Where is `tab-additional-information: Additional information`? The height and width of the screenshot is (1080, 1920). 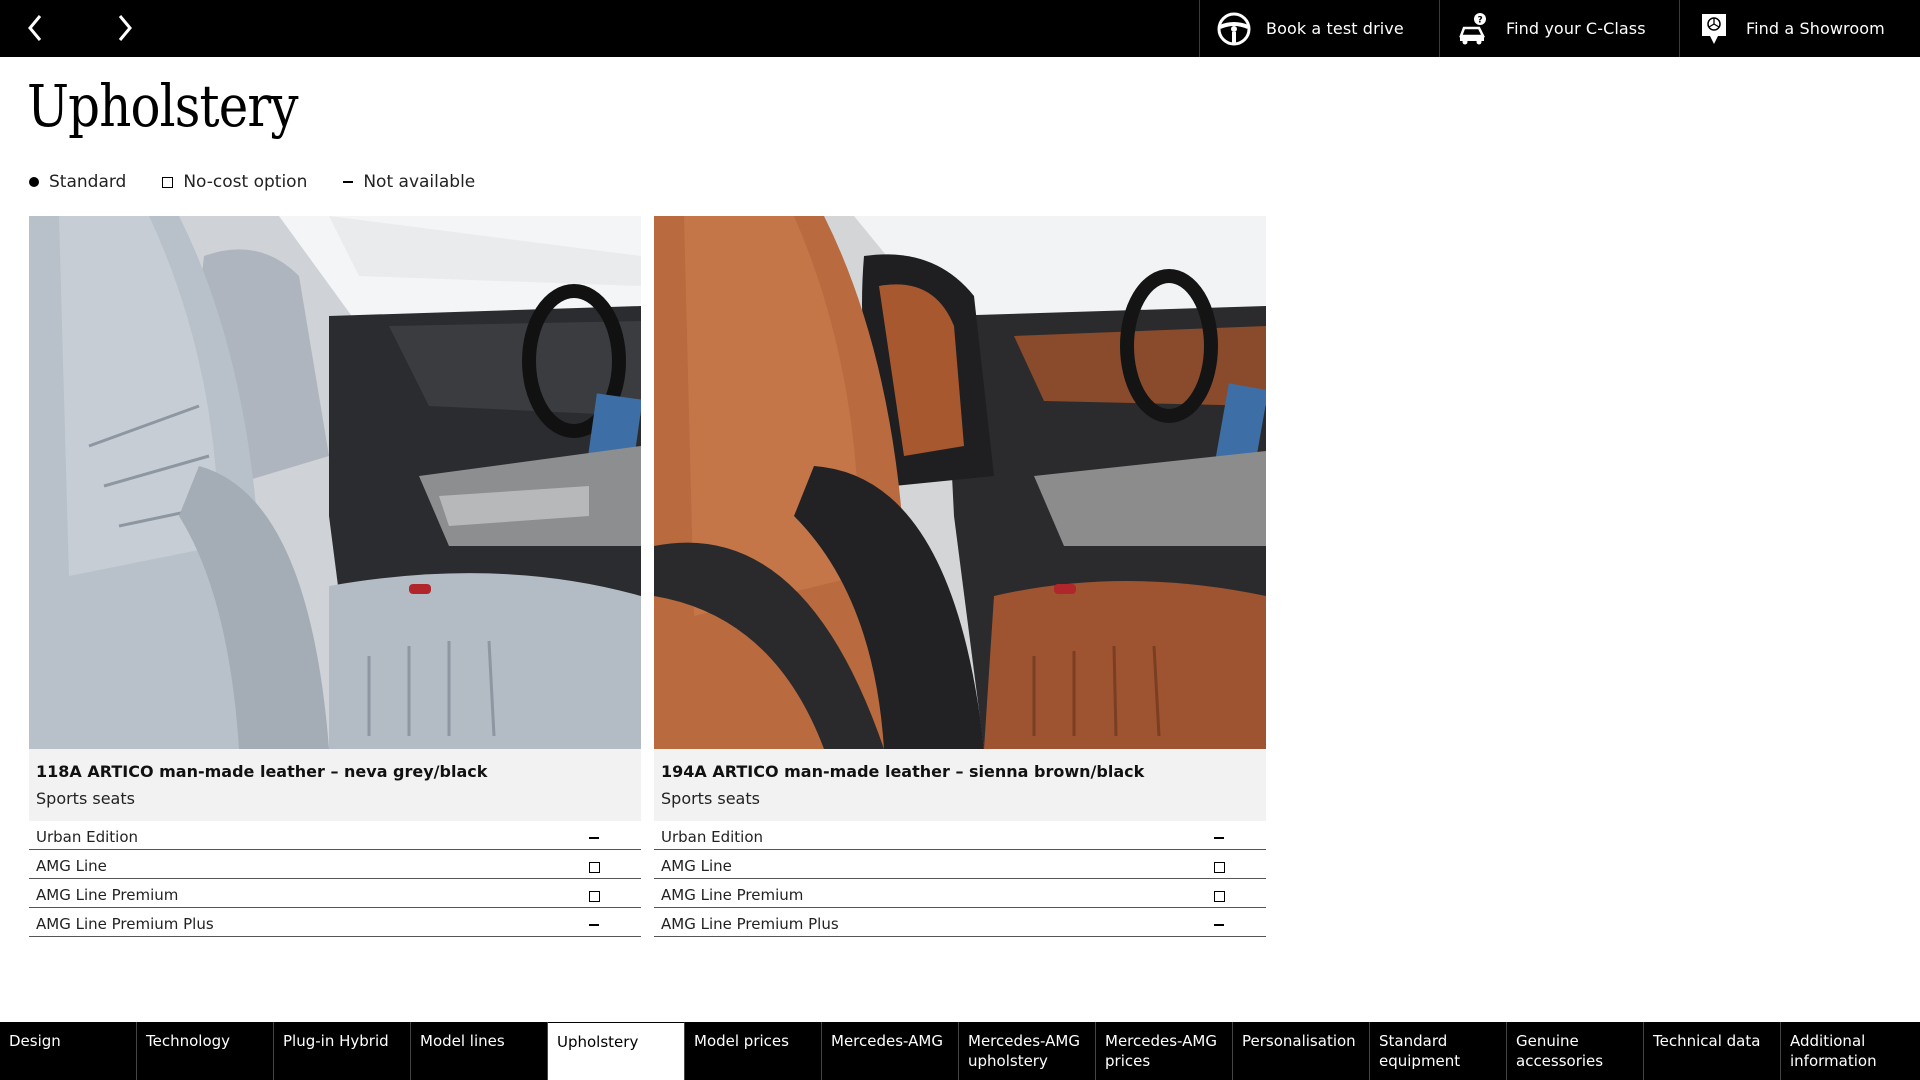 tab-additional-information: Additional information is located at coordinates (1849, 1051).